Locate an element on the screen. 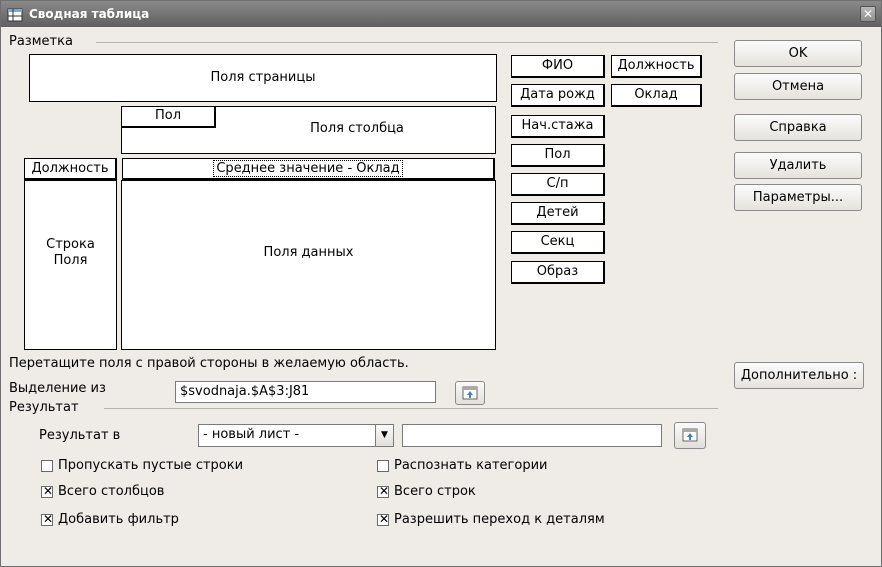 This screenshot has width=882, height=567. window-title: Сводная таблица is located at coordinates (89, 14).